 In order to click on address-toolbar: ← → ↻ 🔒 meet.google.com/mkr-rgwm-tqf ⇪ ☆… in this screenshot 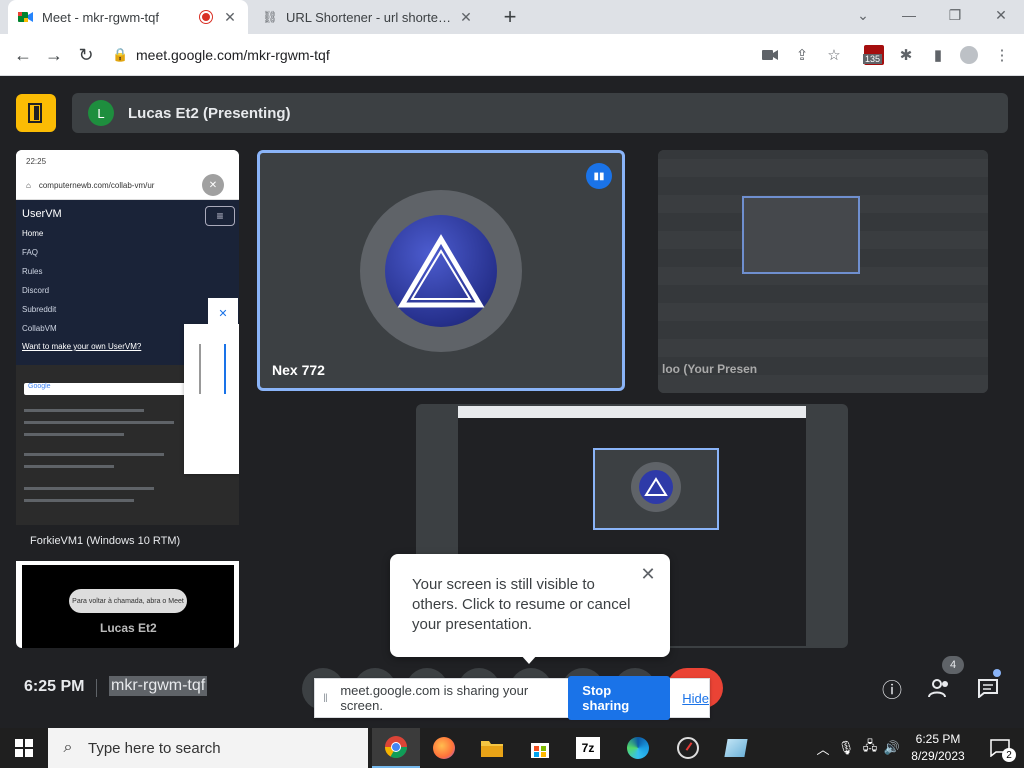, I will do `click(512, 55)`.